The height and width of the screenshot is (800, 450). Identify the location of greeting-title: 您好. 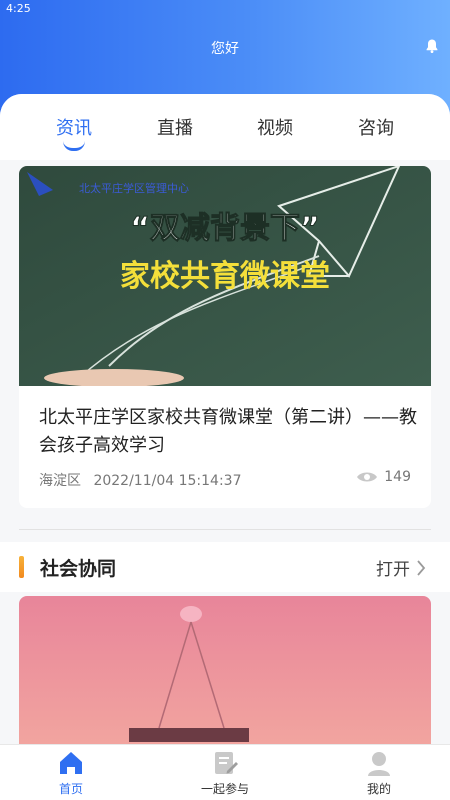
(225, 49).